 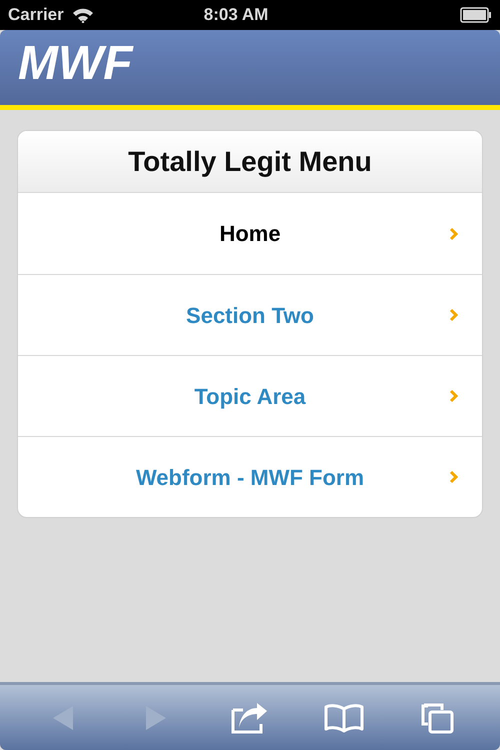 I want to click on book-icon, so click(x=344, y=717).